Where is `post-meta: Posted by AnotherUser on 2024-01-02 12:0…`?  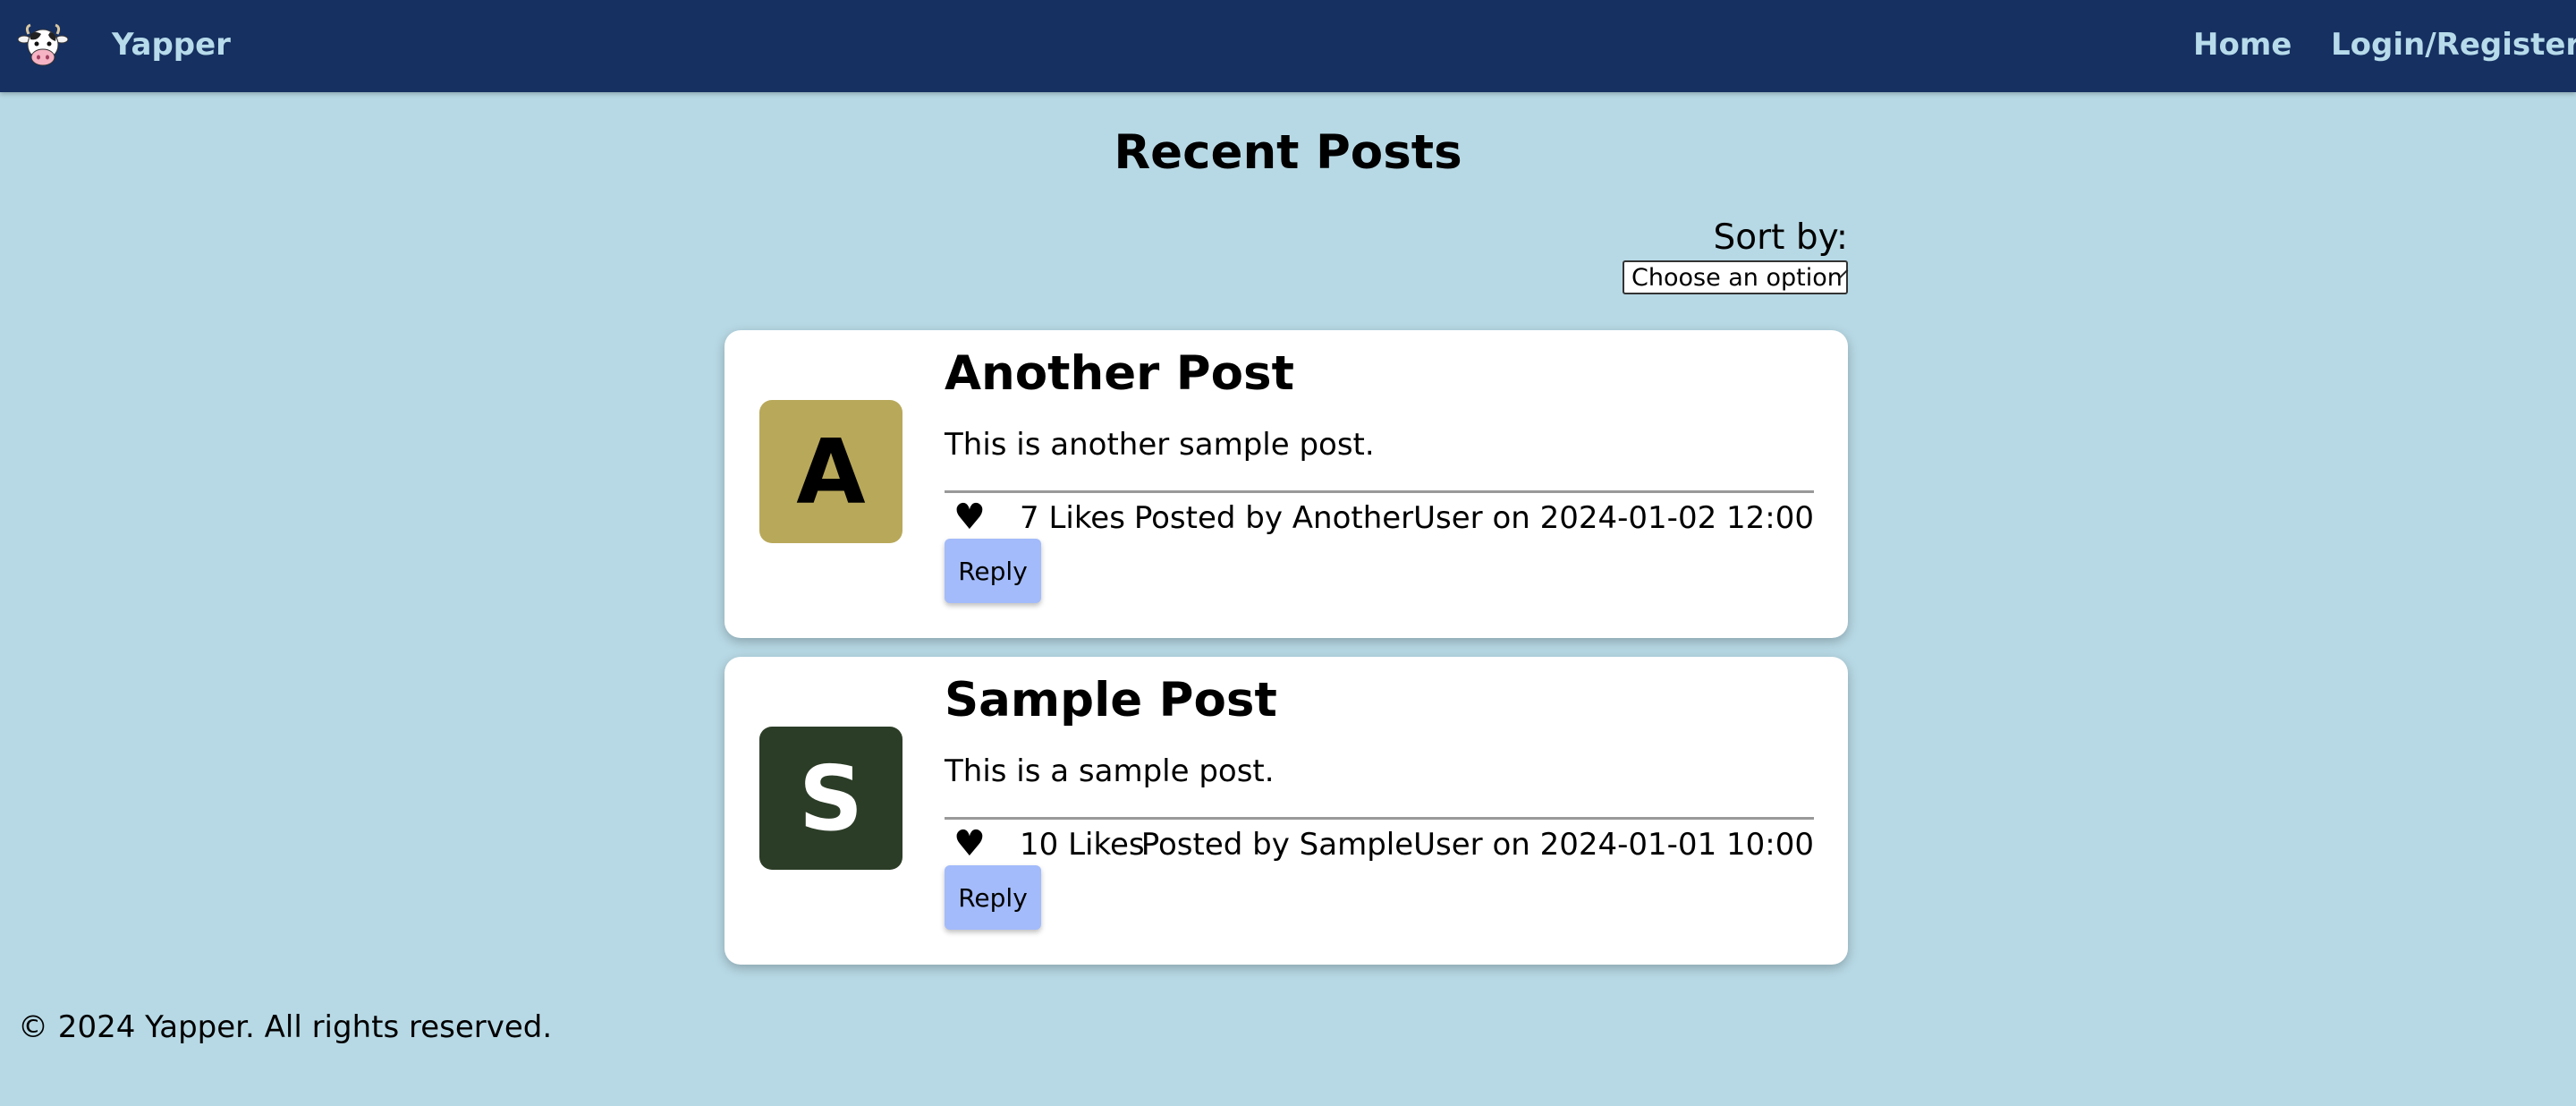 post-meta: Posted by AnotherUser on 2024-01-02 12:0… is located at coordinates (1473, 518).